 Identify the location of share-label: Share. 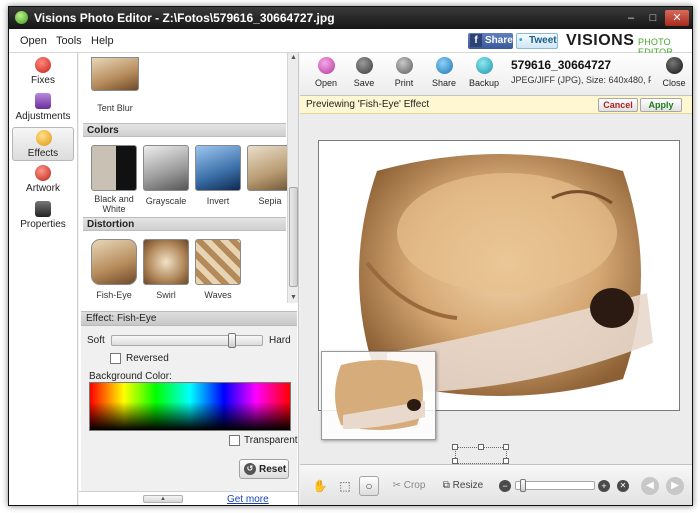
(444, 83).